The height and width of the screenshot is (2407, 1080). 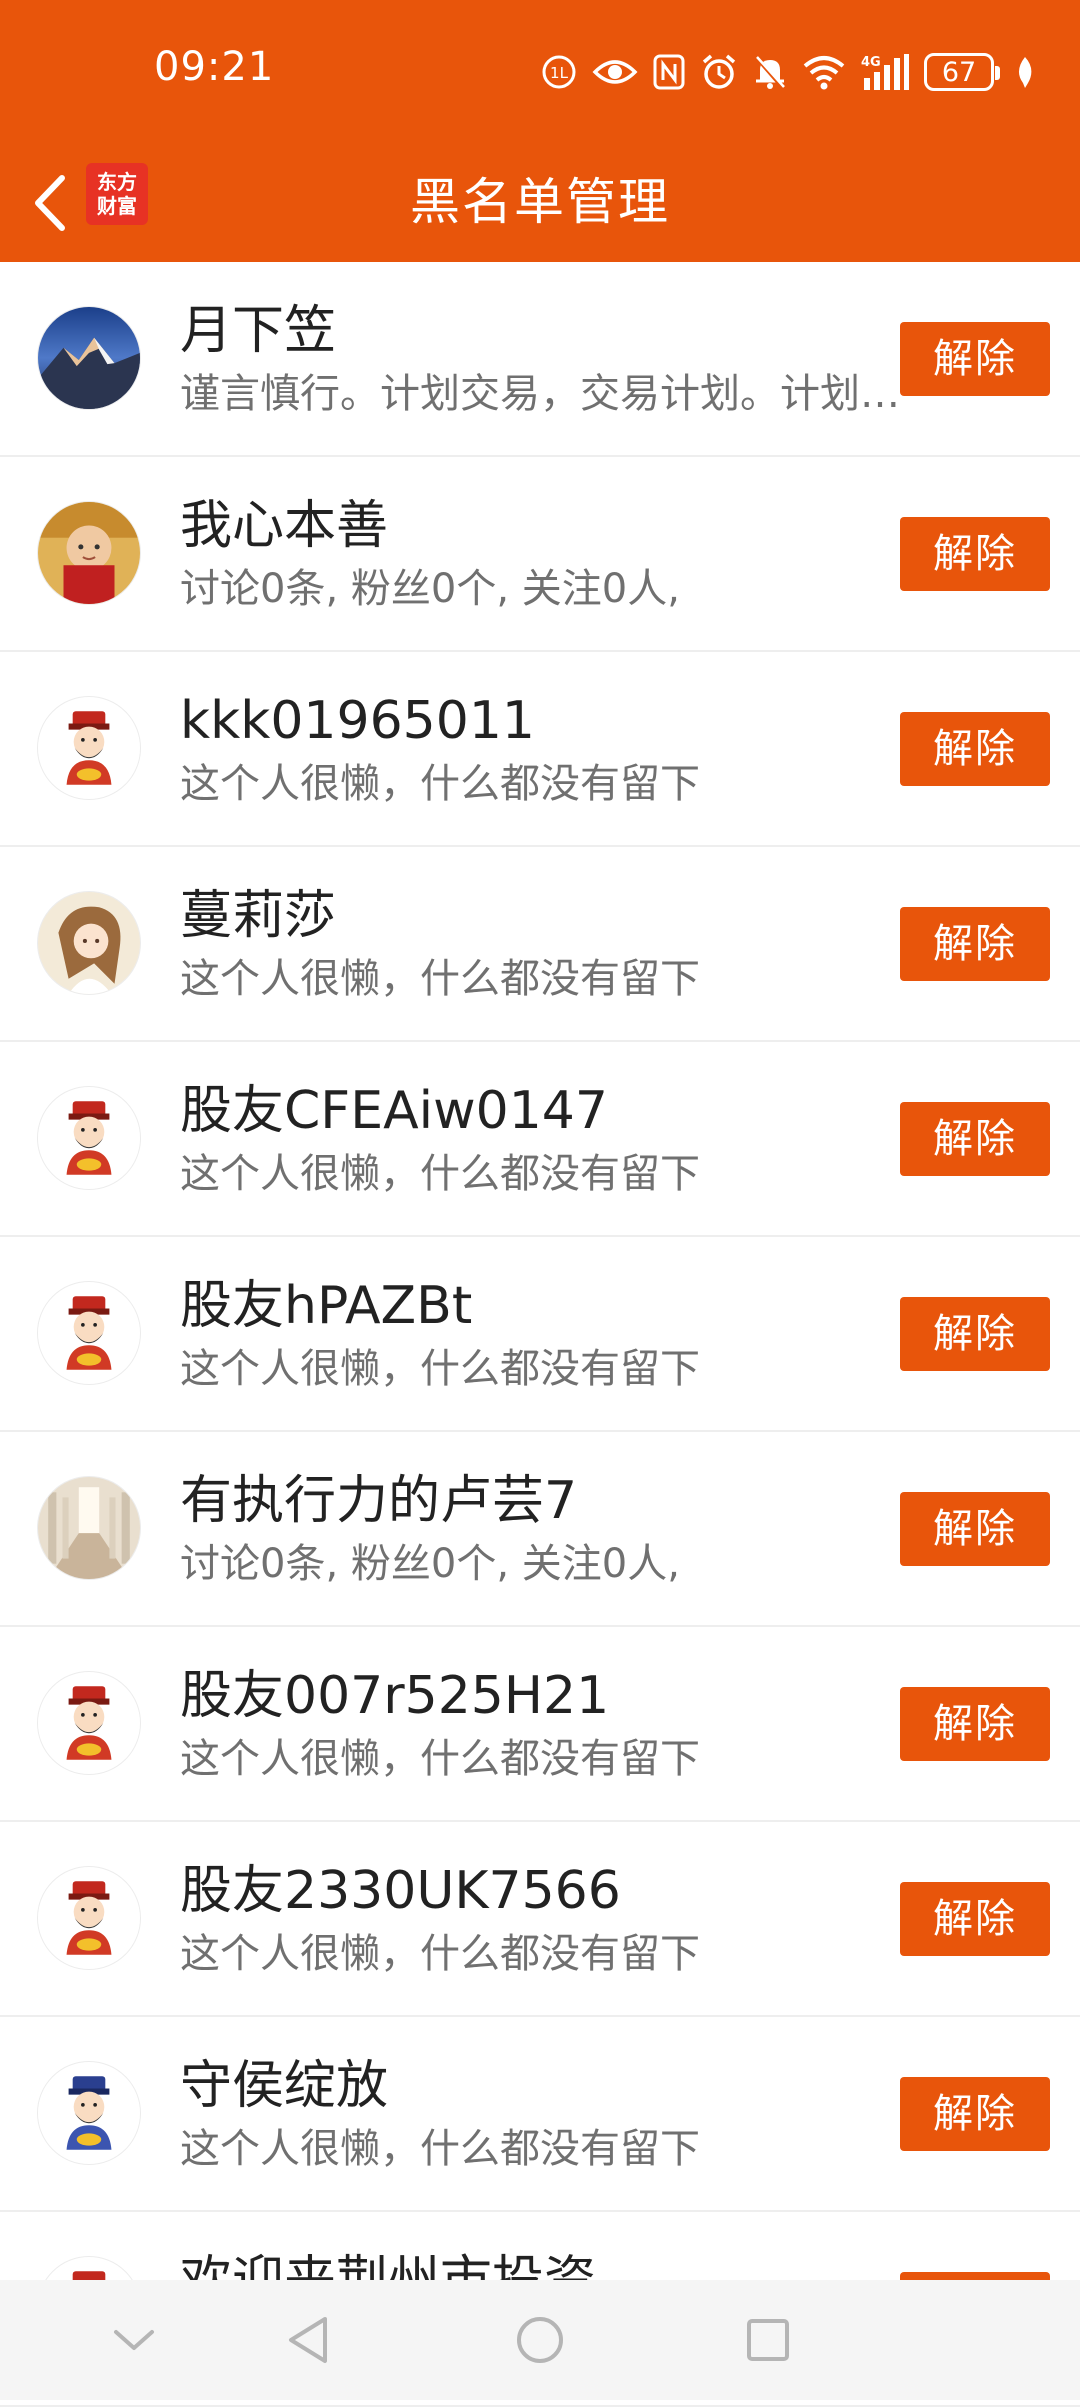 What do you see at coordinates (358, 721) in the screenshot?
I see `user-name: kkk01965011` at bounding box center [358, 721].